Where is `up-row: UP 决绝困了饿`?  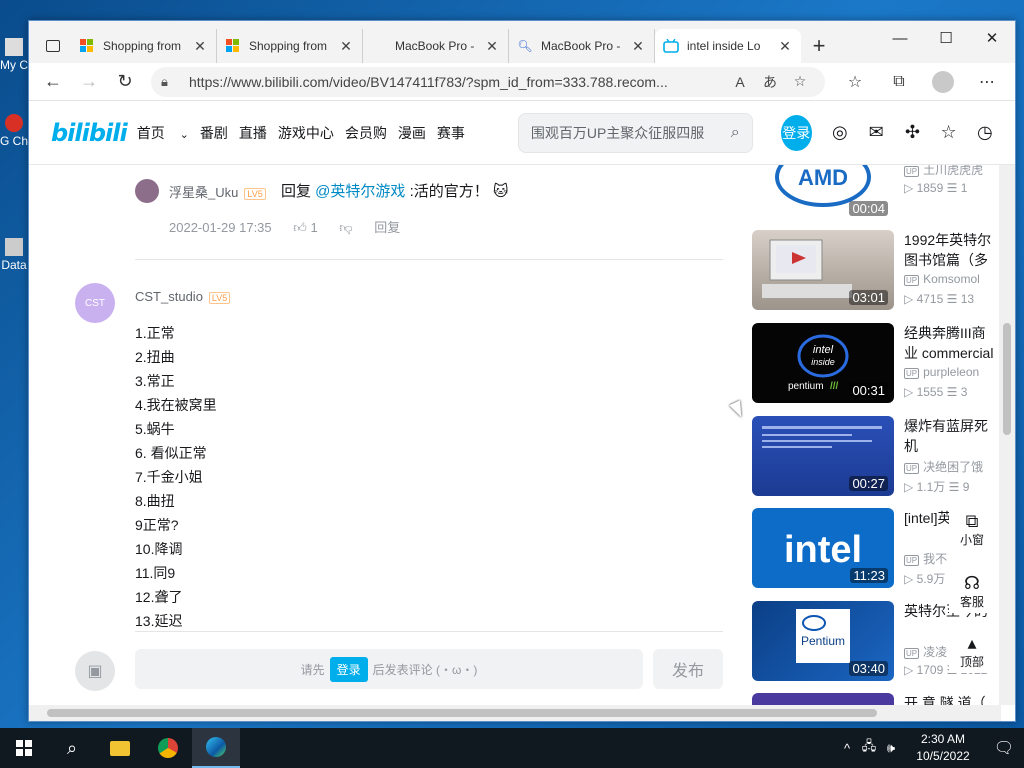
up-row: UP 决绝困了饿 is located at coordinates (950, 466).